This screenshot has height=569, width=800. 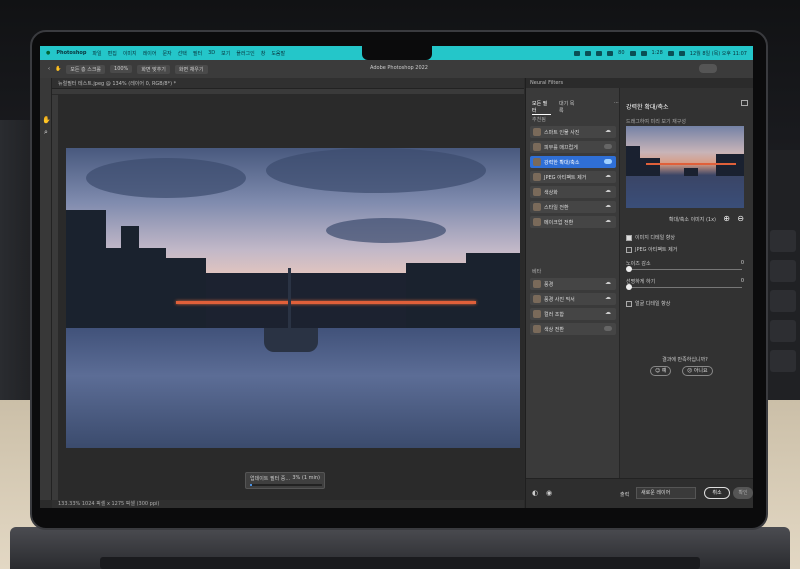 I want to click on feedback-yes-button: ☺ 예, so click(x=661, y=371).